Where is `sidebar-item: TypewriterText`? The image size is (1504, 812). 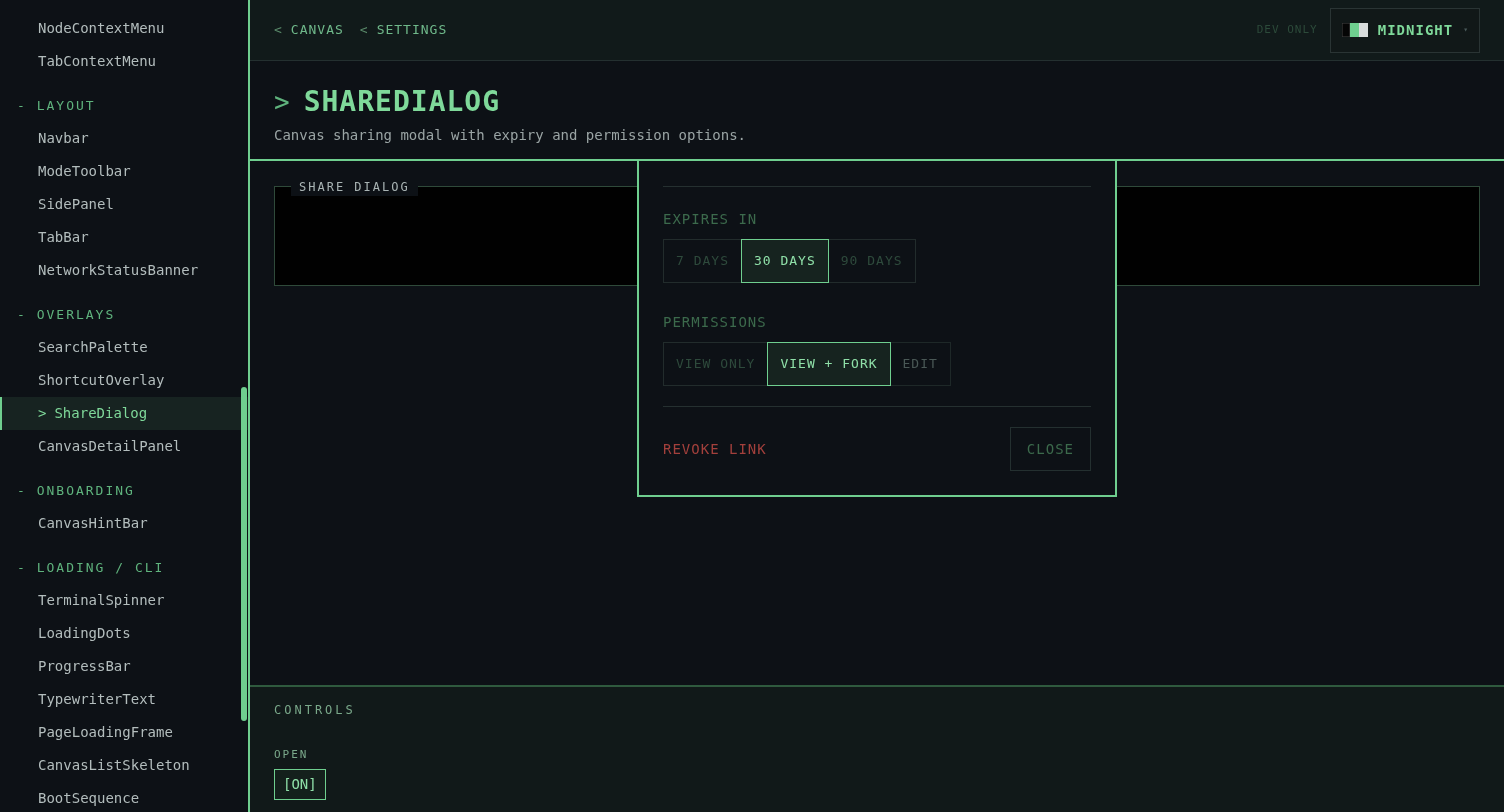
sidebar-item: TypewriterText is located at coordinates (124, 699).